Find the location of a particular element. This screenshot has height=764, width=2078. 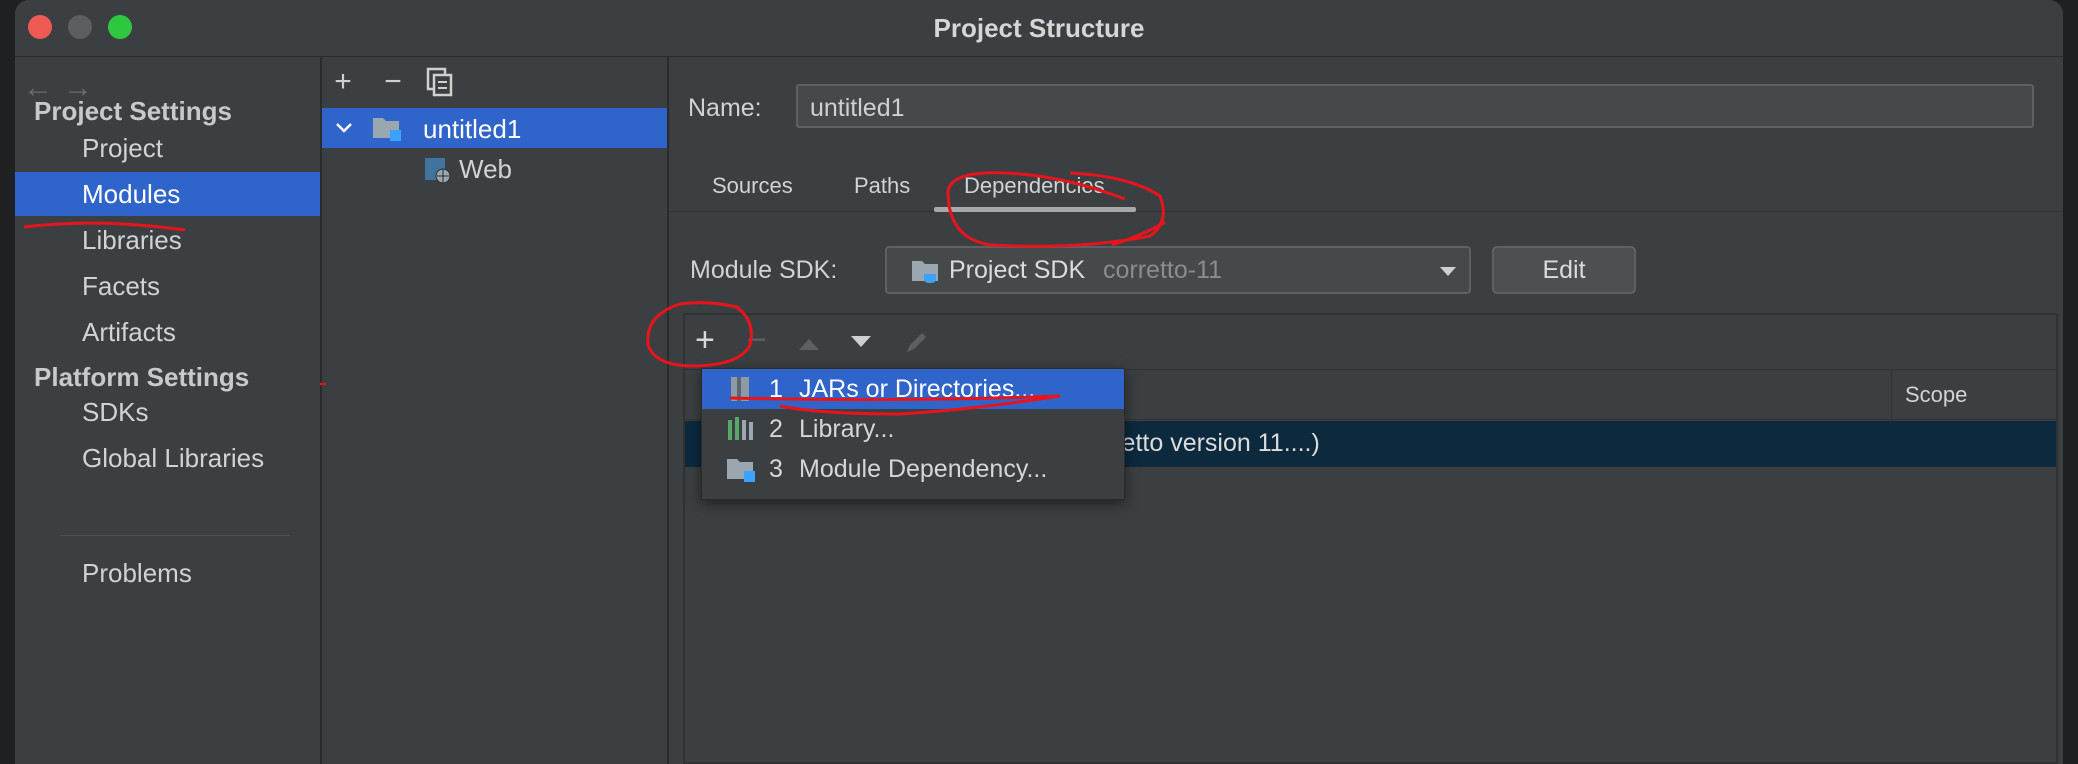

nav-divider is located at coordinates (175, 535).